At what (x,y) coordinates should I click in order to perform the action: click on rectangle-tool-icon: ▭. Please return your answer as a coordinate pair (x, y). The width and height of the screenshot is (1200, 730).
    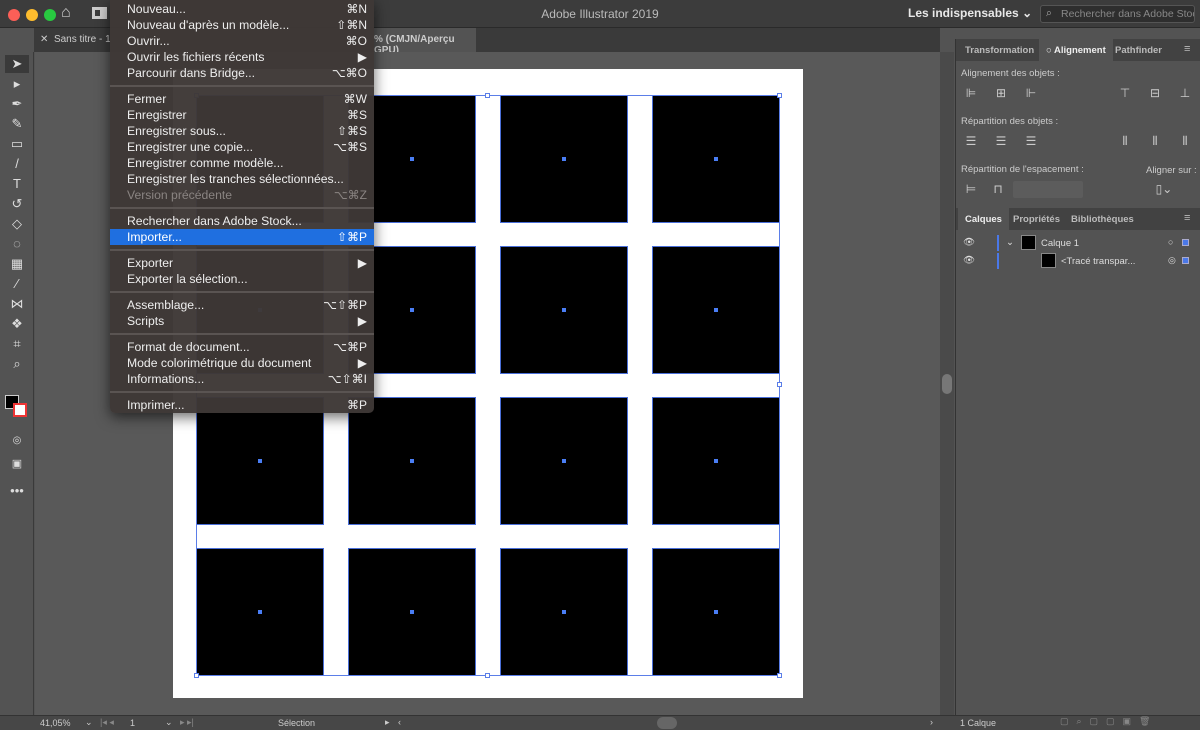
    Looking at the image, I should click on (17, 144).